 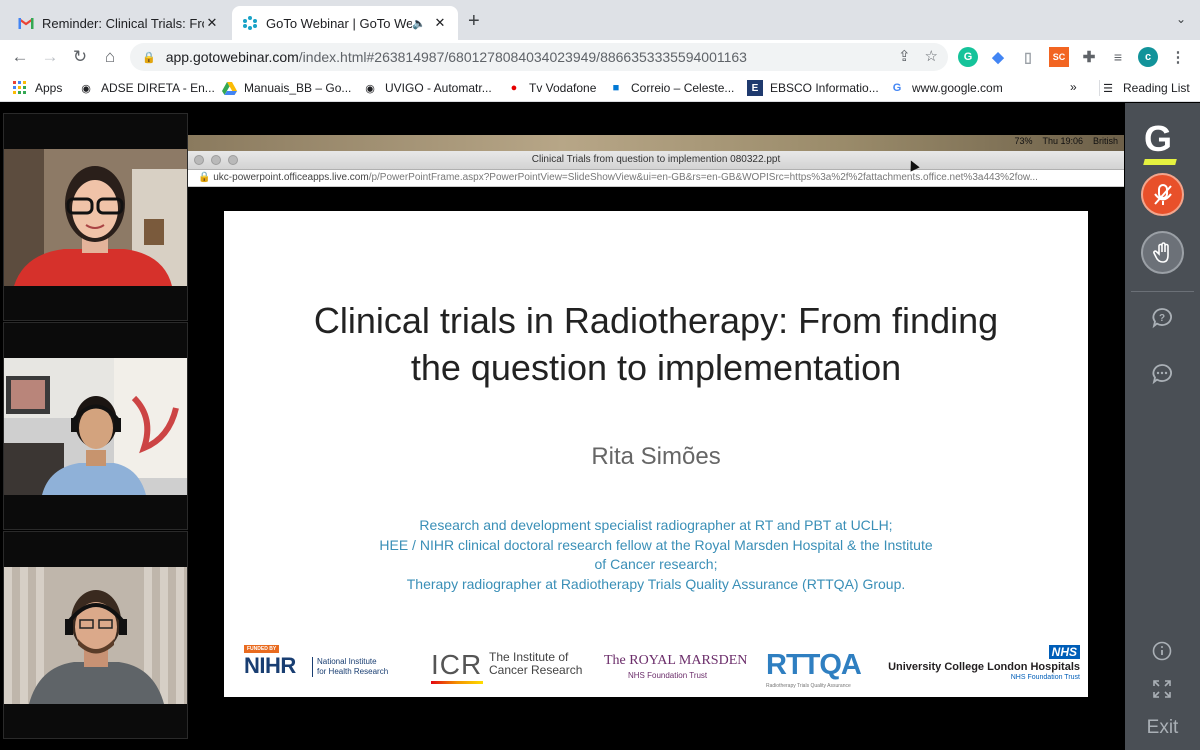 I want to click on gotowebinar-icon, so click(x=250, y=23).